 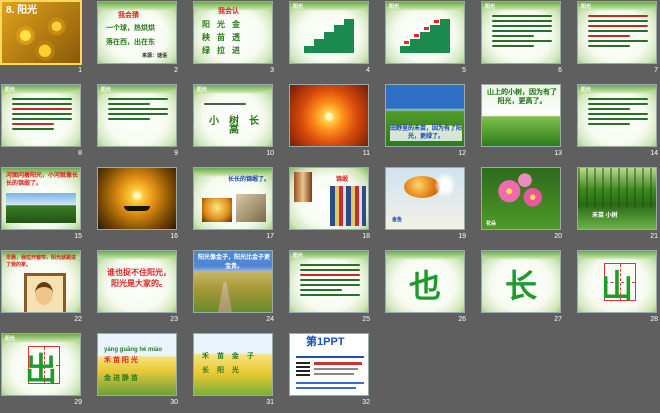 I want to click on slide-text: 禾 苗 阳 光, so click(x=121, y=360).